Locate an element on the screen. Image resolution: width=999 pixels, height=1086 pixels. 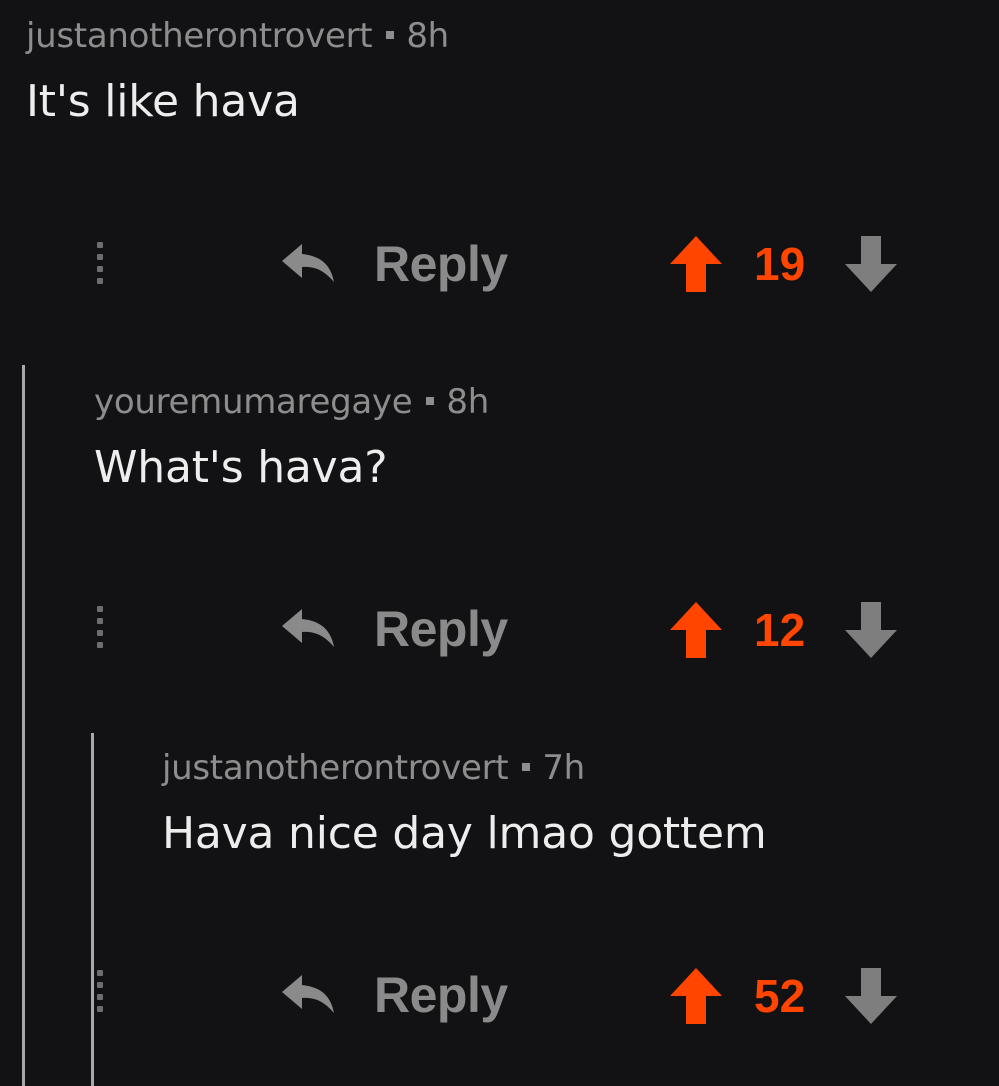
vote-controls: 52 is located at coordinates (783, 996).